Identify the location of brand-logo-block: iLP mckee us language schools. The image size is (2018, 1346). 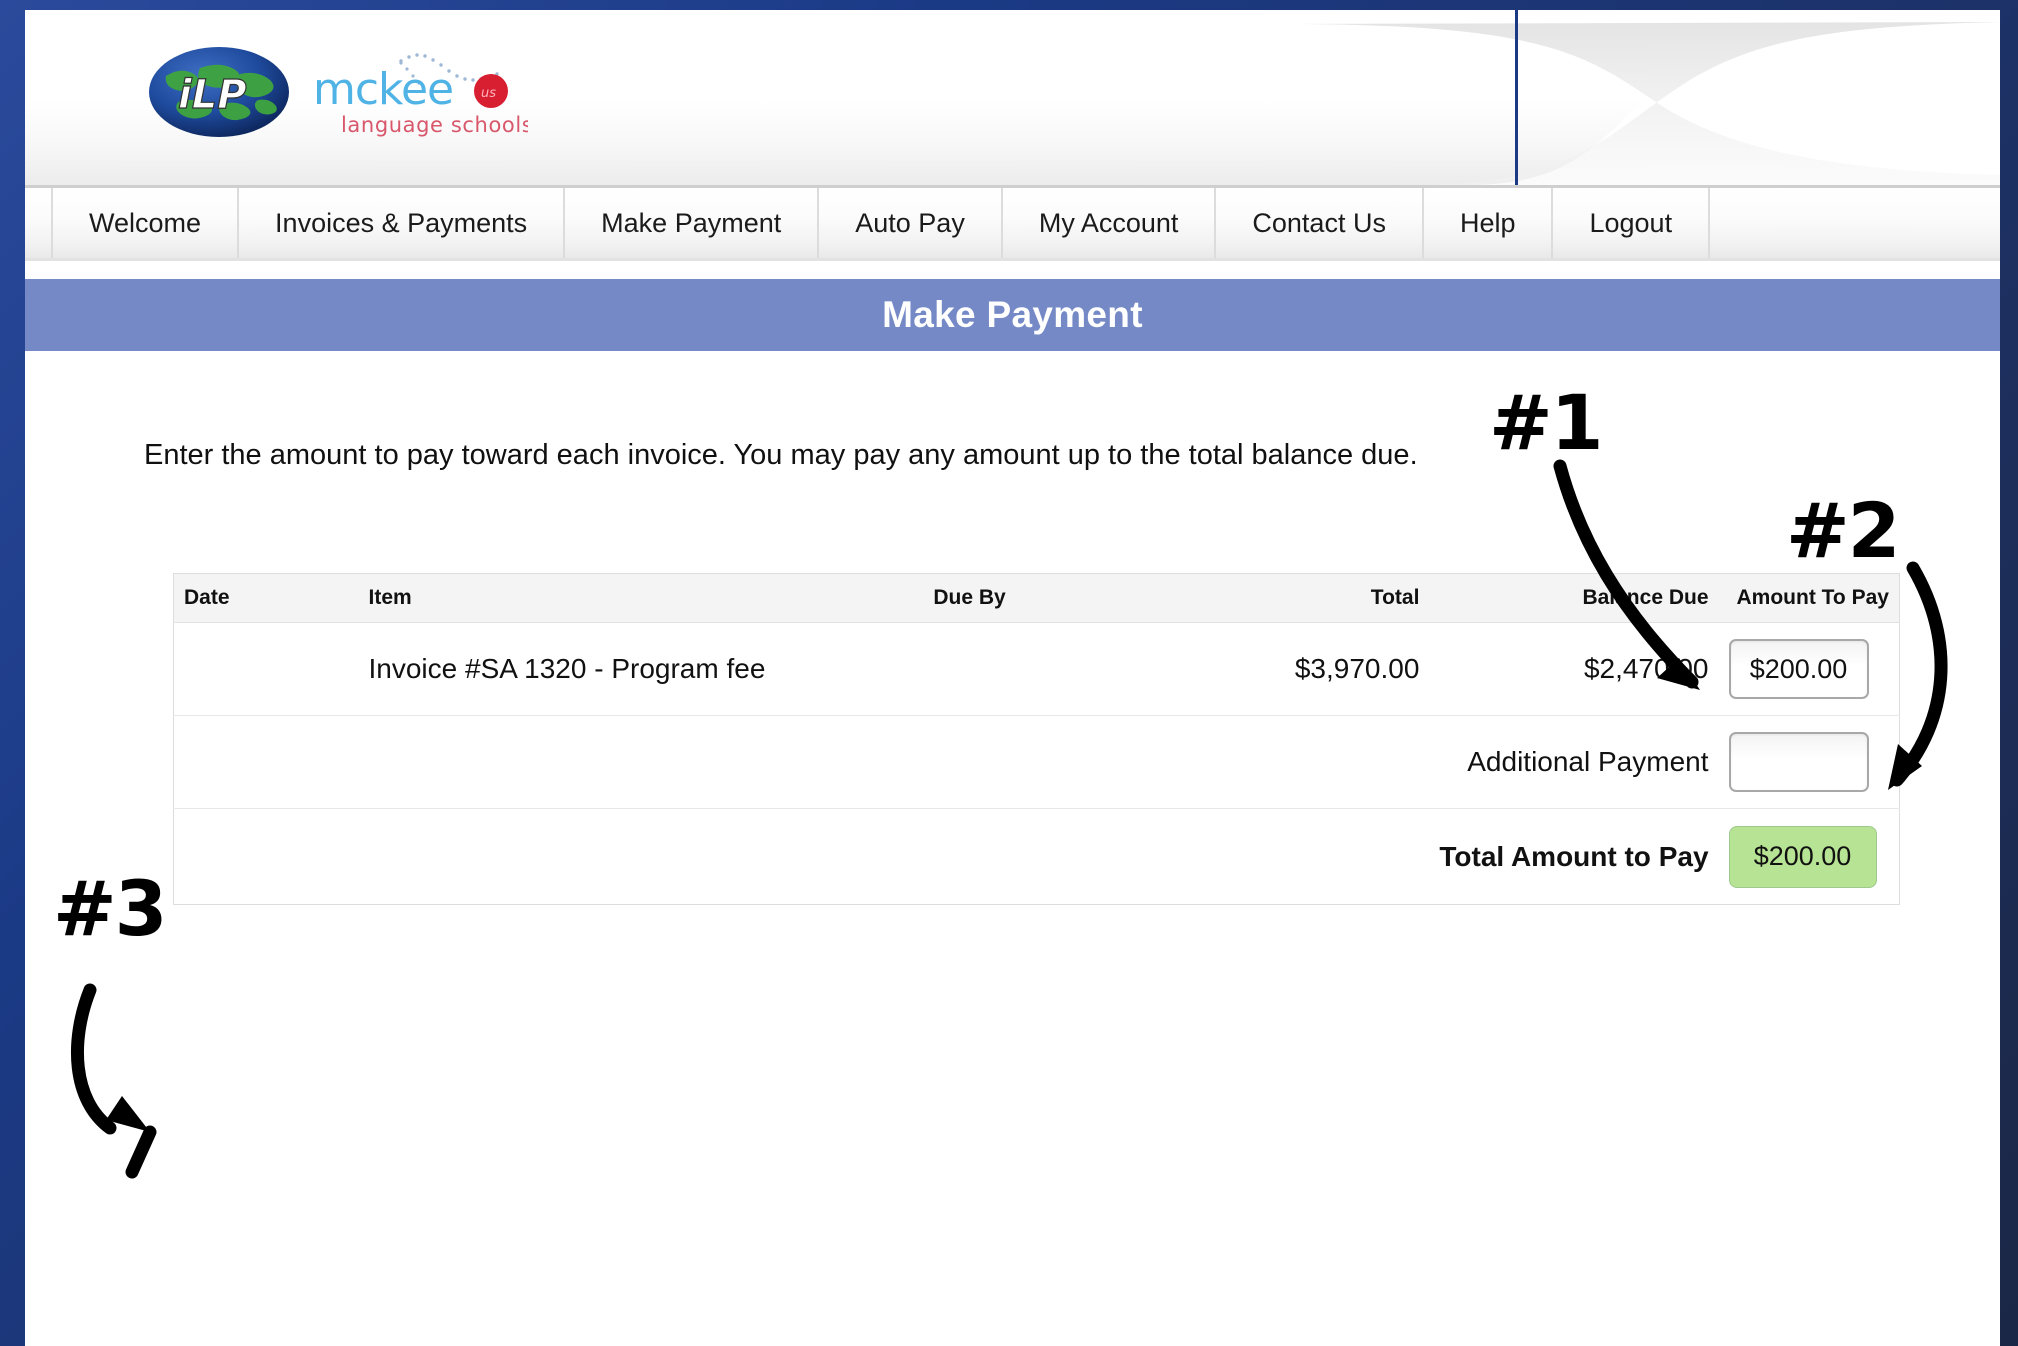
(338, 92).